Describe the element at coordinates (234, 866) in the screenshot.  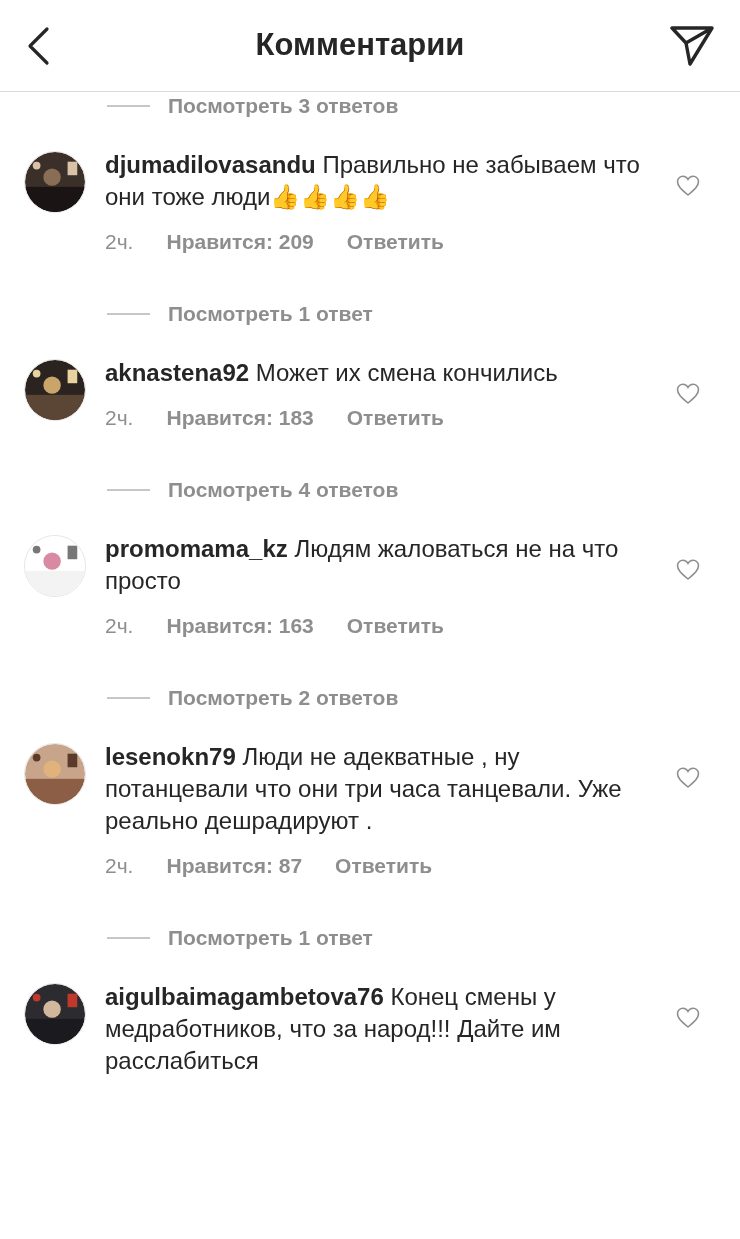
I see `likes-count: Нравится: 87` at that location.